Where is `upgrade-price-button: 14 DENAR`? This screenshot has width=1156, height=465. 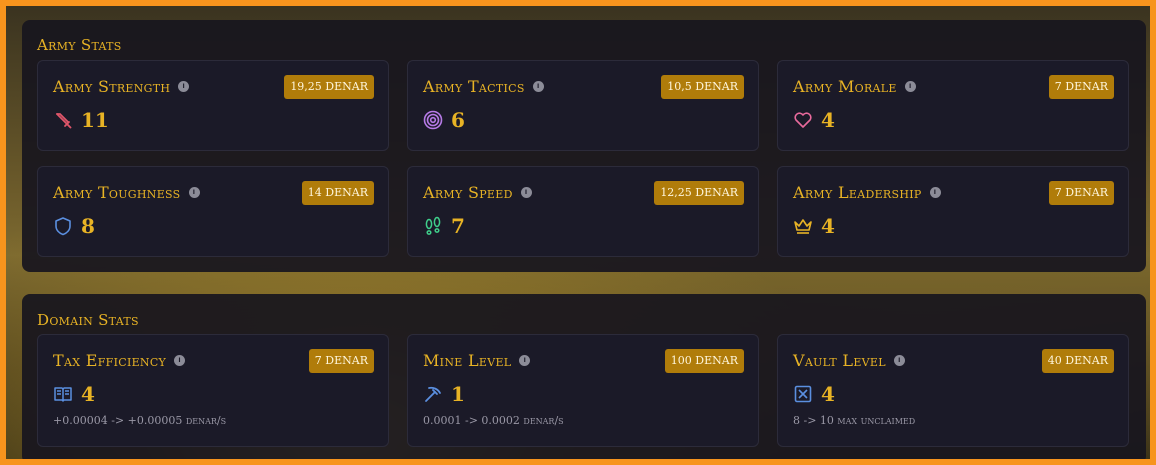 upgrade-price-button: 14 DENAR is located at coordinates (337, 193).